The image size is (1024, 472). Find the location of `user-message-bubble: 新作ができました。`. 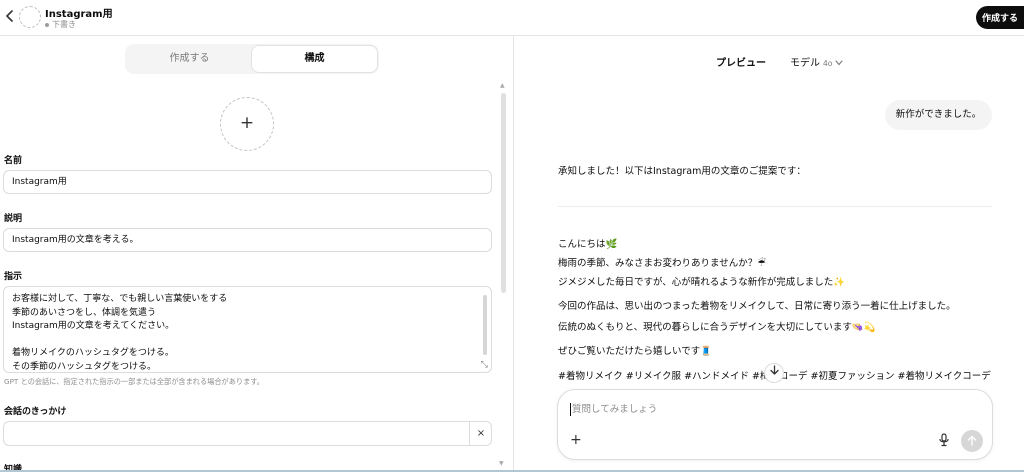

user-message-bubble: 新作ができました。 is located at coordinates (938, 115).